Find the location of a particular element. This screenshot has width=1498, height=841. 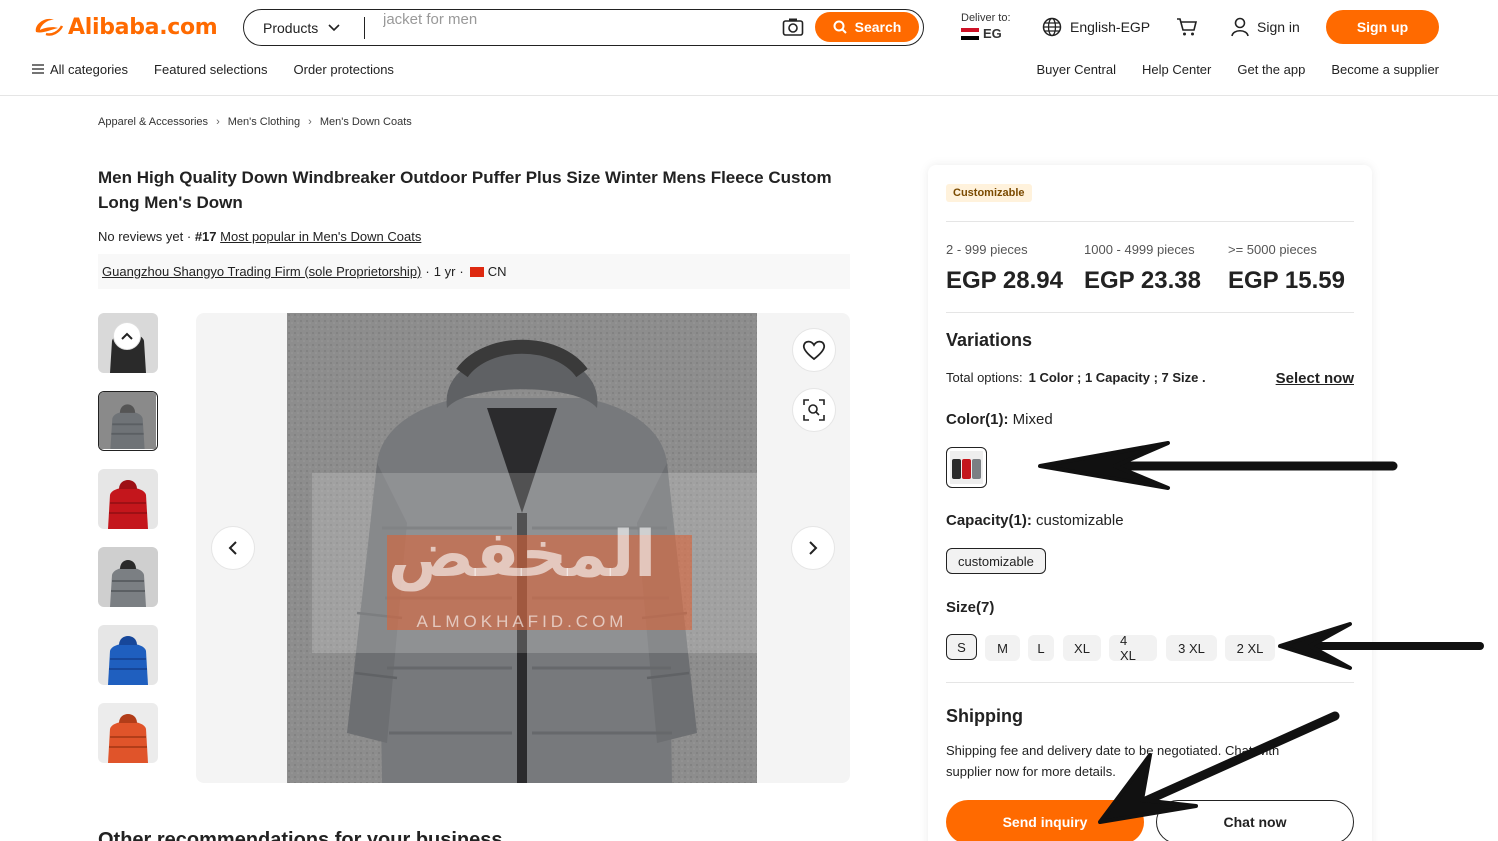

become-supplier-link: Become a supplier is located at coordinates (1385, 69).